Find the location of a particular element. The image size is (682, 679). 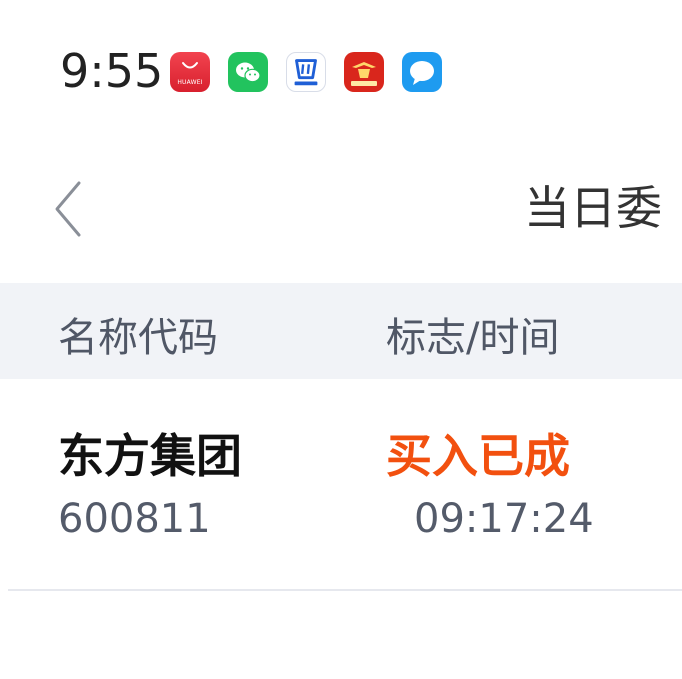

tongdaxin-icon is located at coordinates (306, 72).